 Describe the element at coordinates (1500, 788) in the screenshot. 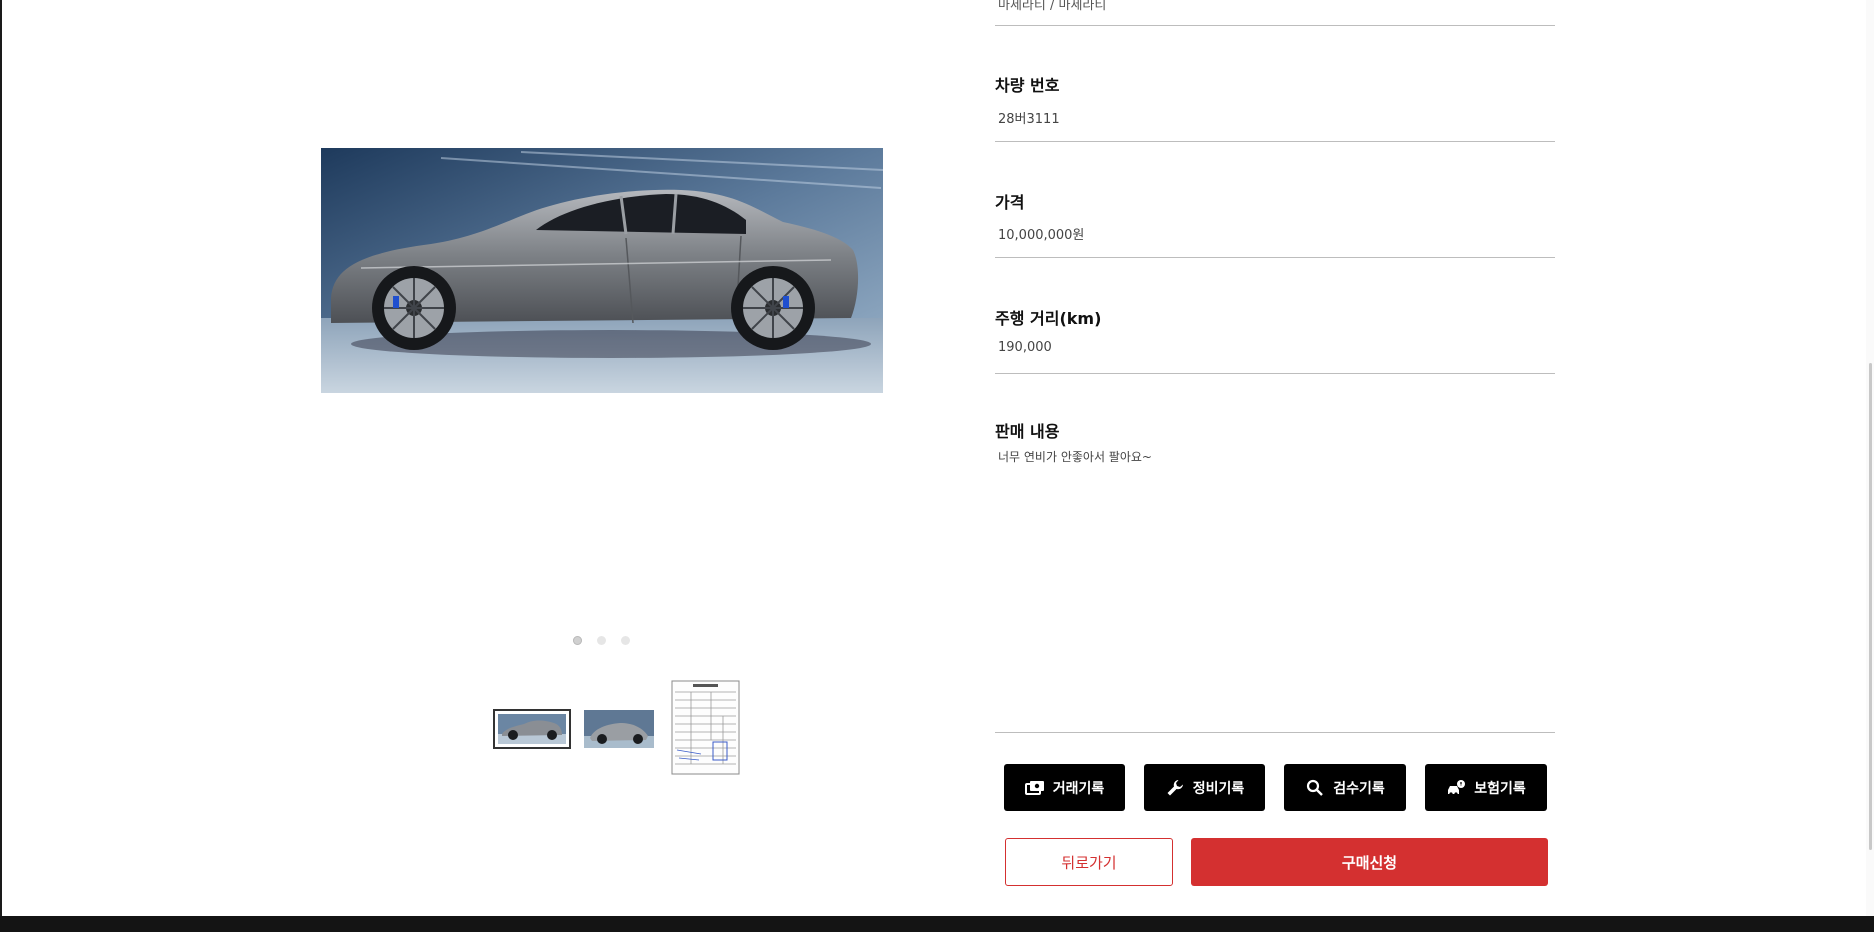

I see `button-label: 보험기록` at that location.